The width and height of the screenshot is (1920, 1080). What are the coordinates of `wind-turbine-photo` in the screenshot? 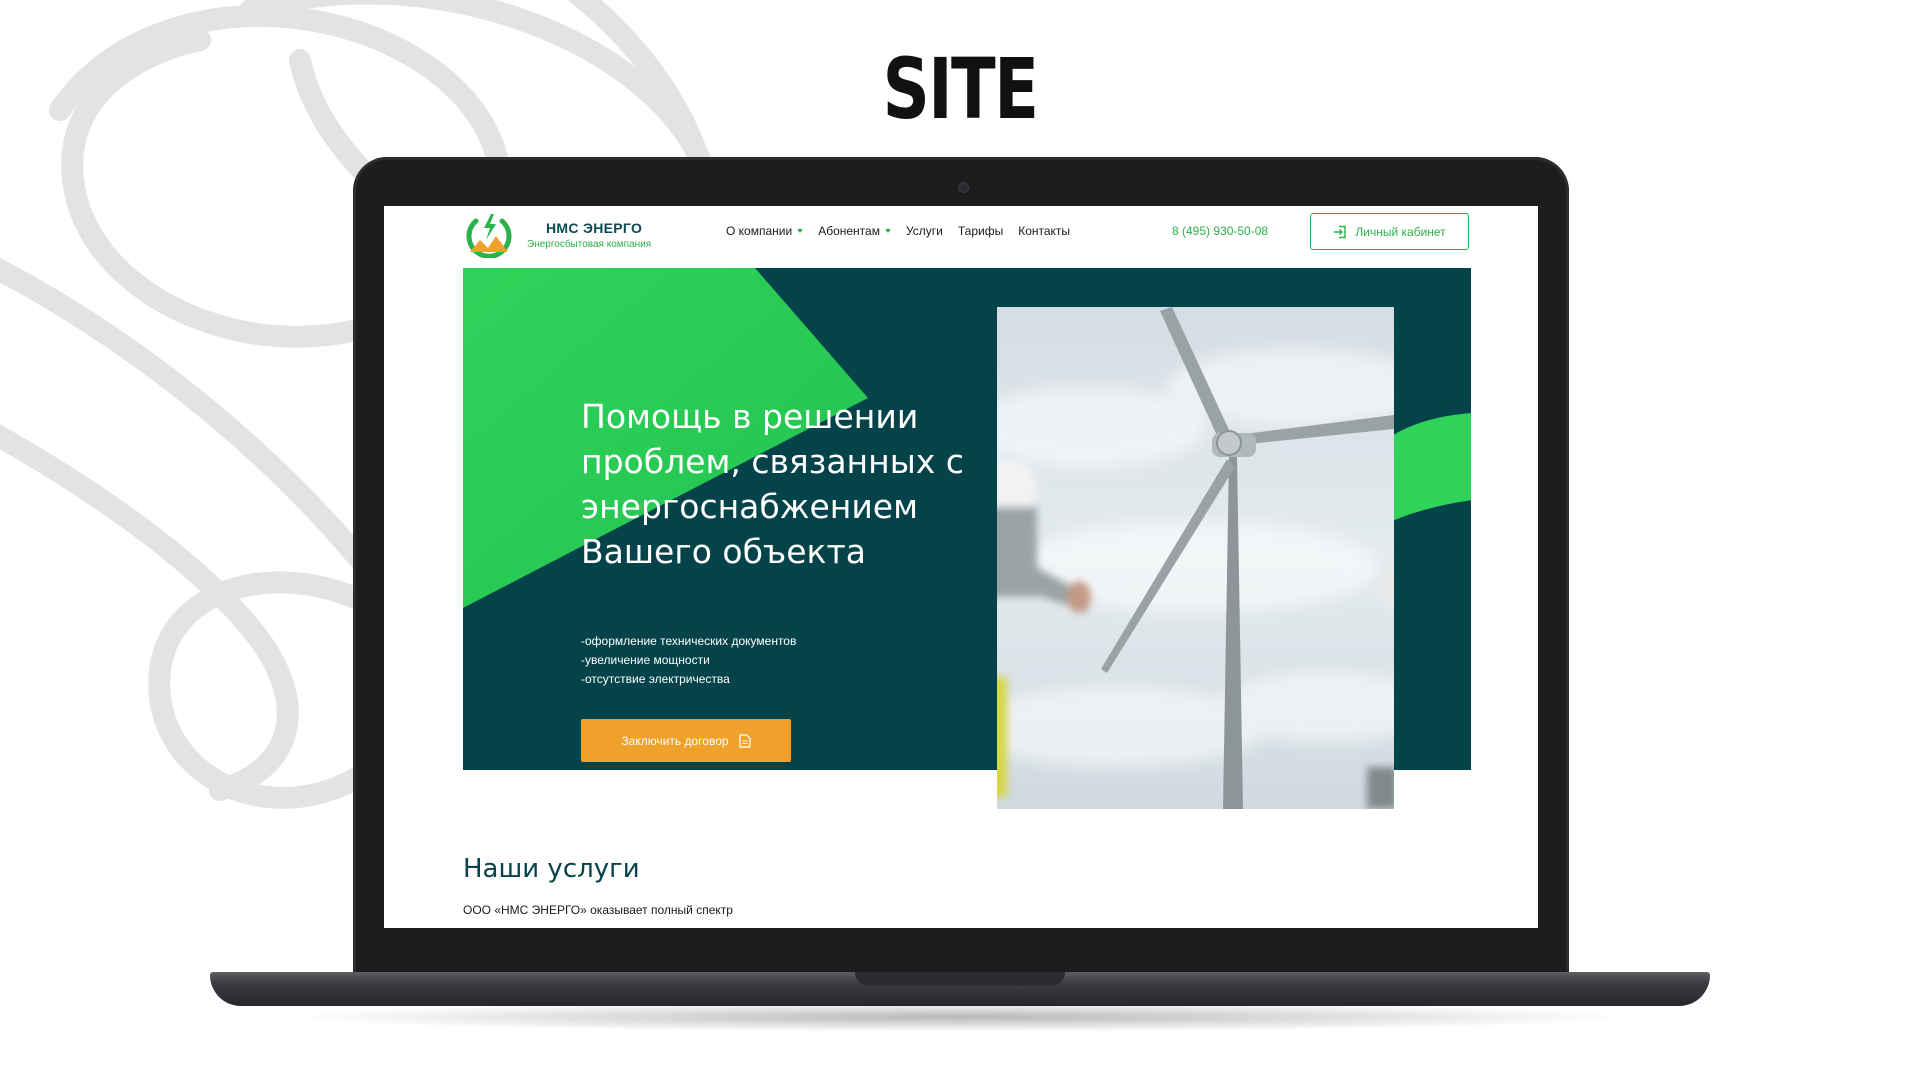 It's located at (1195, 558).